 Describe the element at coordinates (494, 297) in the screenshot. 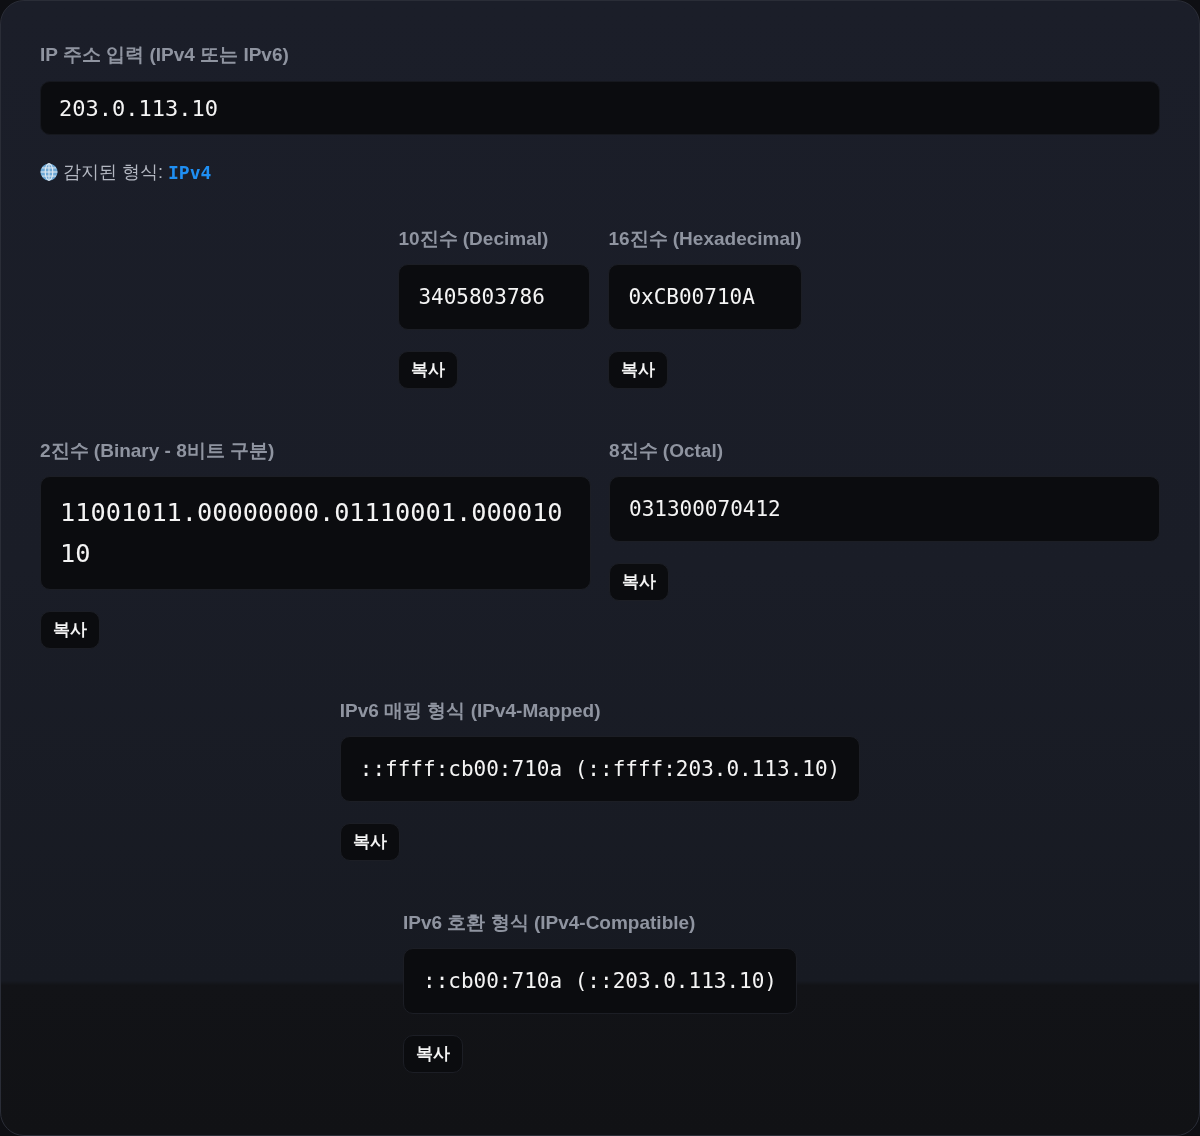

I see `result-value-field: 3405803786` at that location.